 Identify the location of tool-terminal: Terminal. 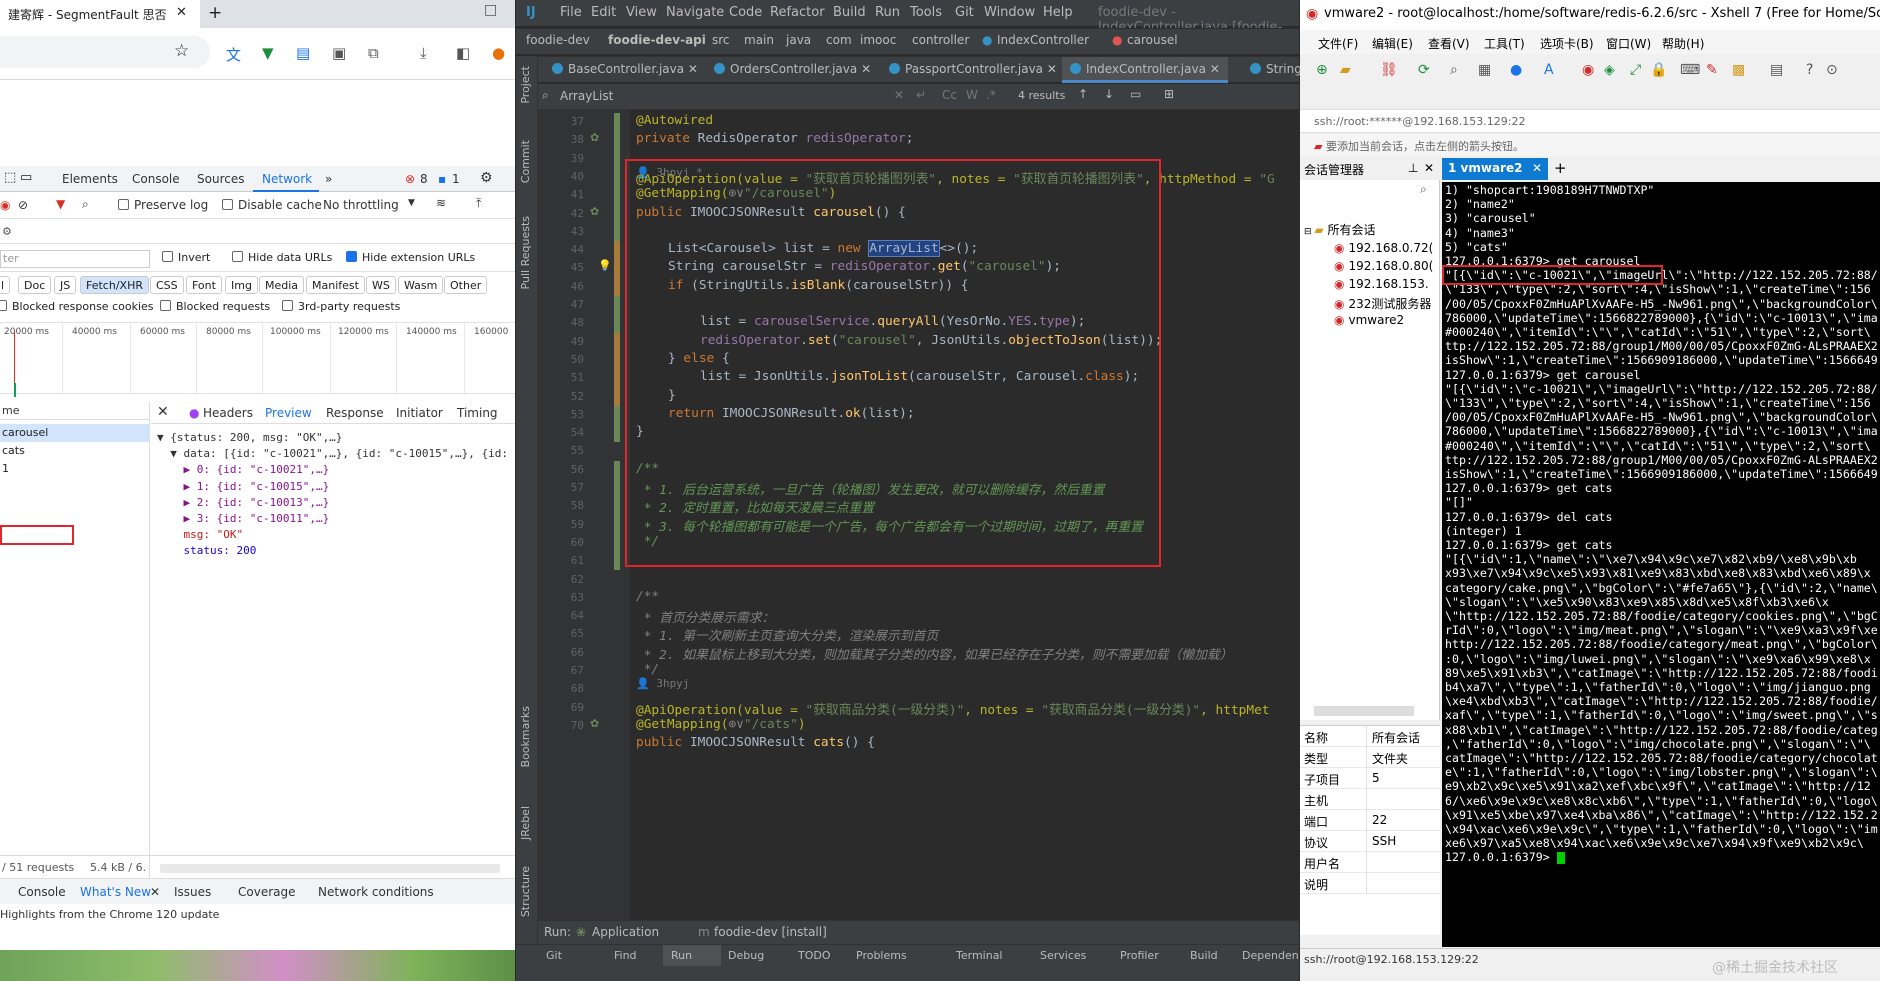
(979, 955).